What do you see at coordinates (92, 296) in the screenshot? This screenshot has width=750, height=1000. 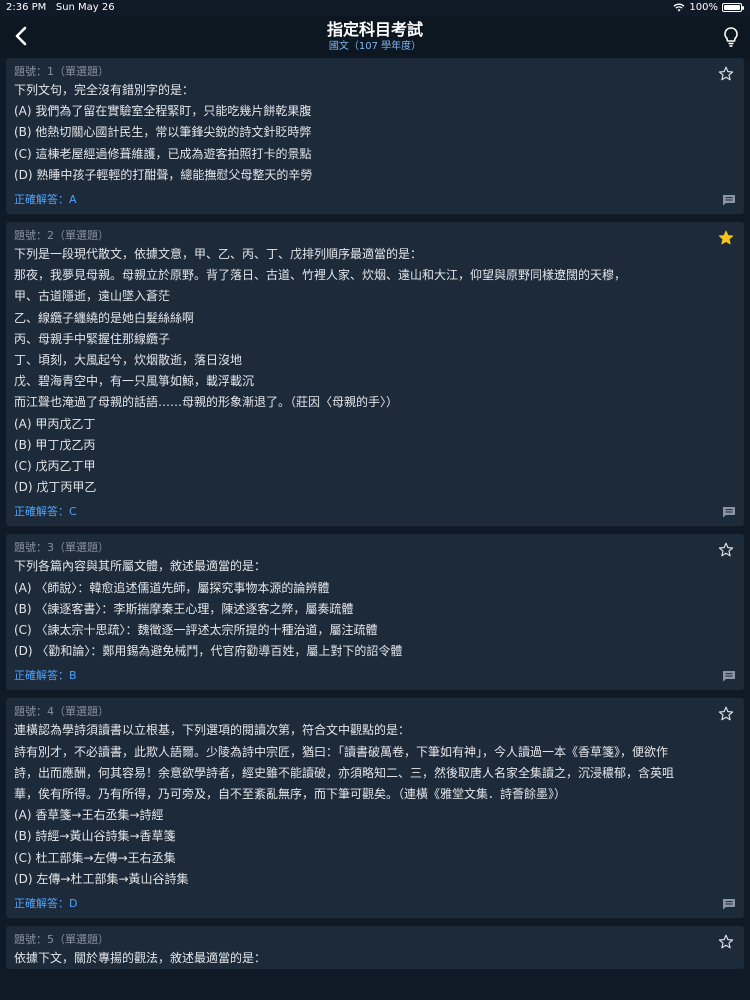 I see `question-text-line: 甲、古道隱逝，遠山墜入蒼茫` at bounding box center [92, 296].